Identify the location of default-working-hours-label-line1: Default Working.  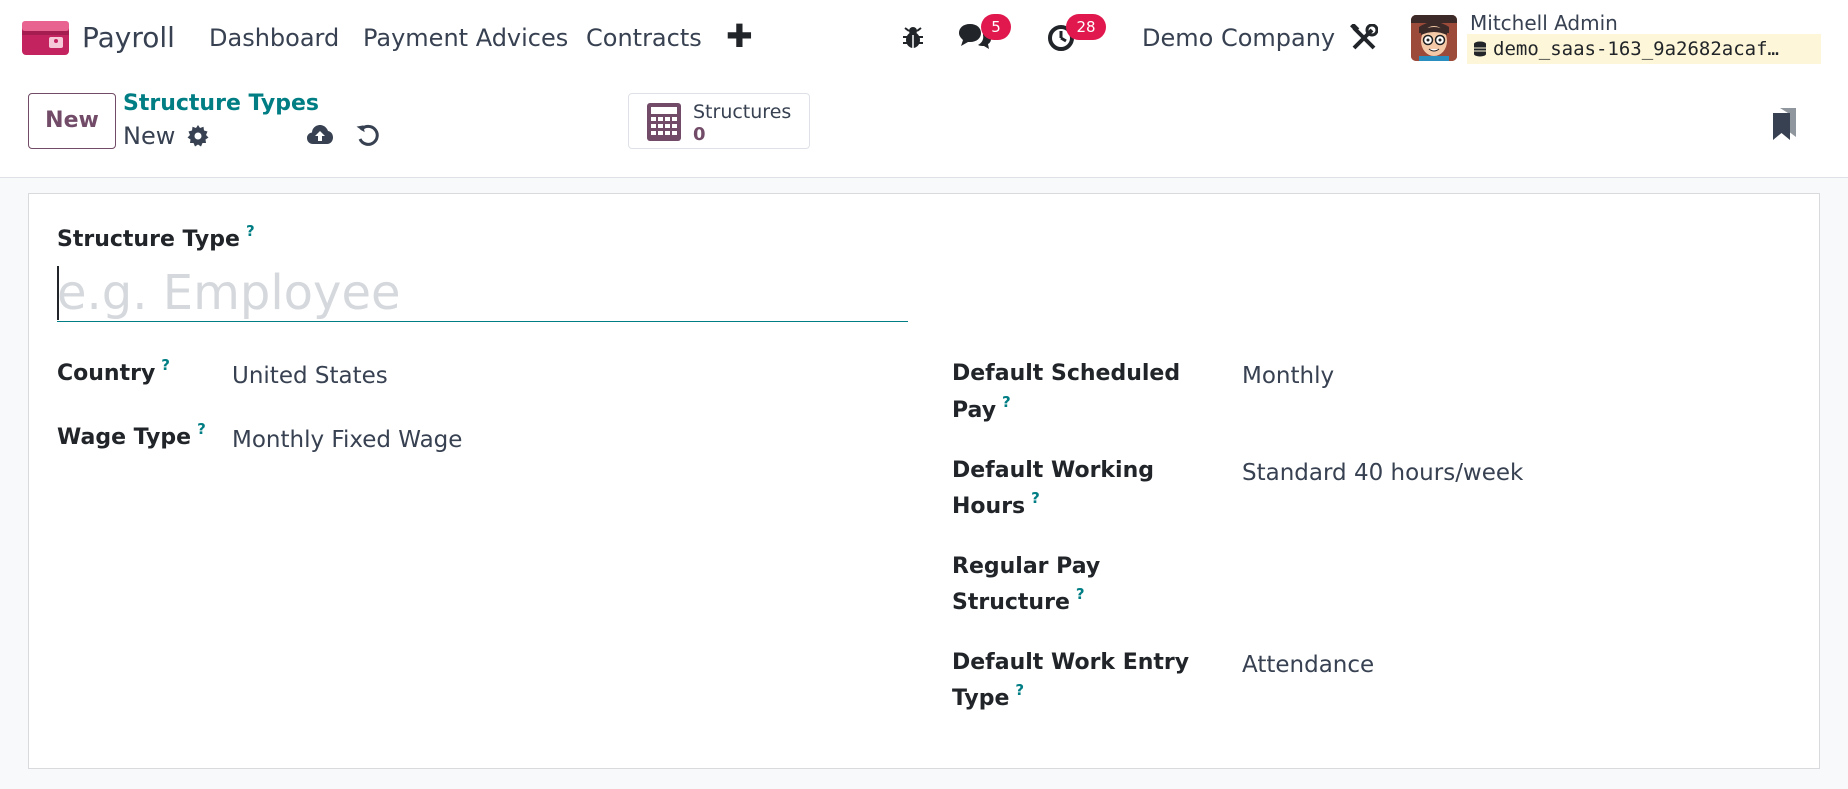
(1053, 470).